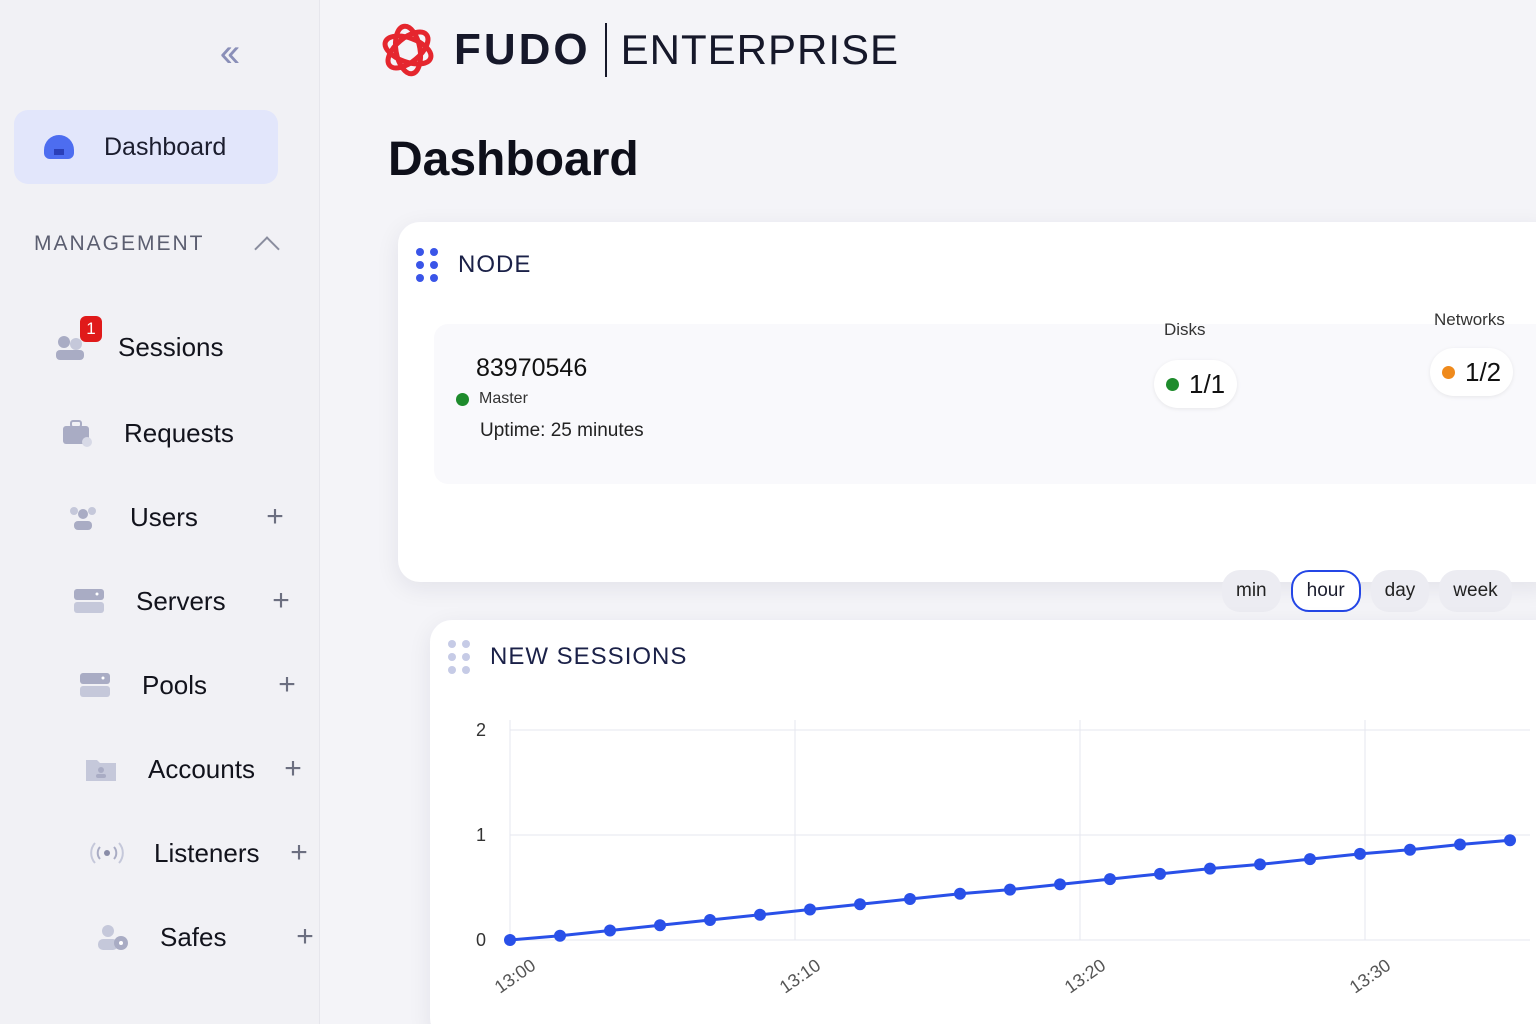 The height and width of the screenshot is (1024, 1536). Describe the element at coordinates (1085, 976) in the screenshot. I see `x-tick-label: 13:20` at that location.